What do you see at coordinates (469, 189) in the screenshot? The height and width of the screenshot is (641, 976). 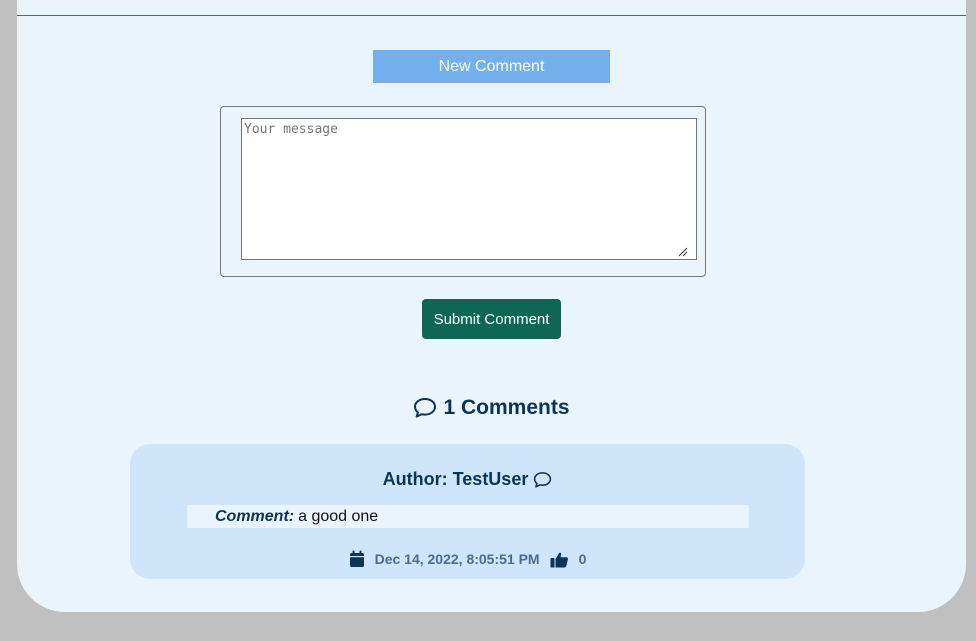 I see `message-textarea` at bounding box center [469, 189].